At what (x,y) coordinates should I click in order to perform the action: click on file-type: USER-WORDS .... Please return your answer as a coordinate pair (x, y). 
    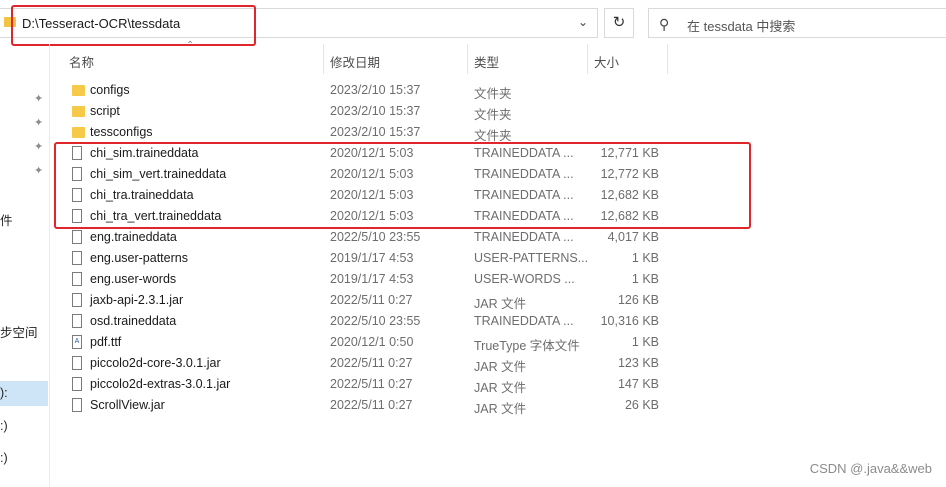
    Looking at the image, I should click on (524, 279).